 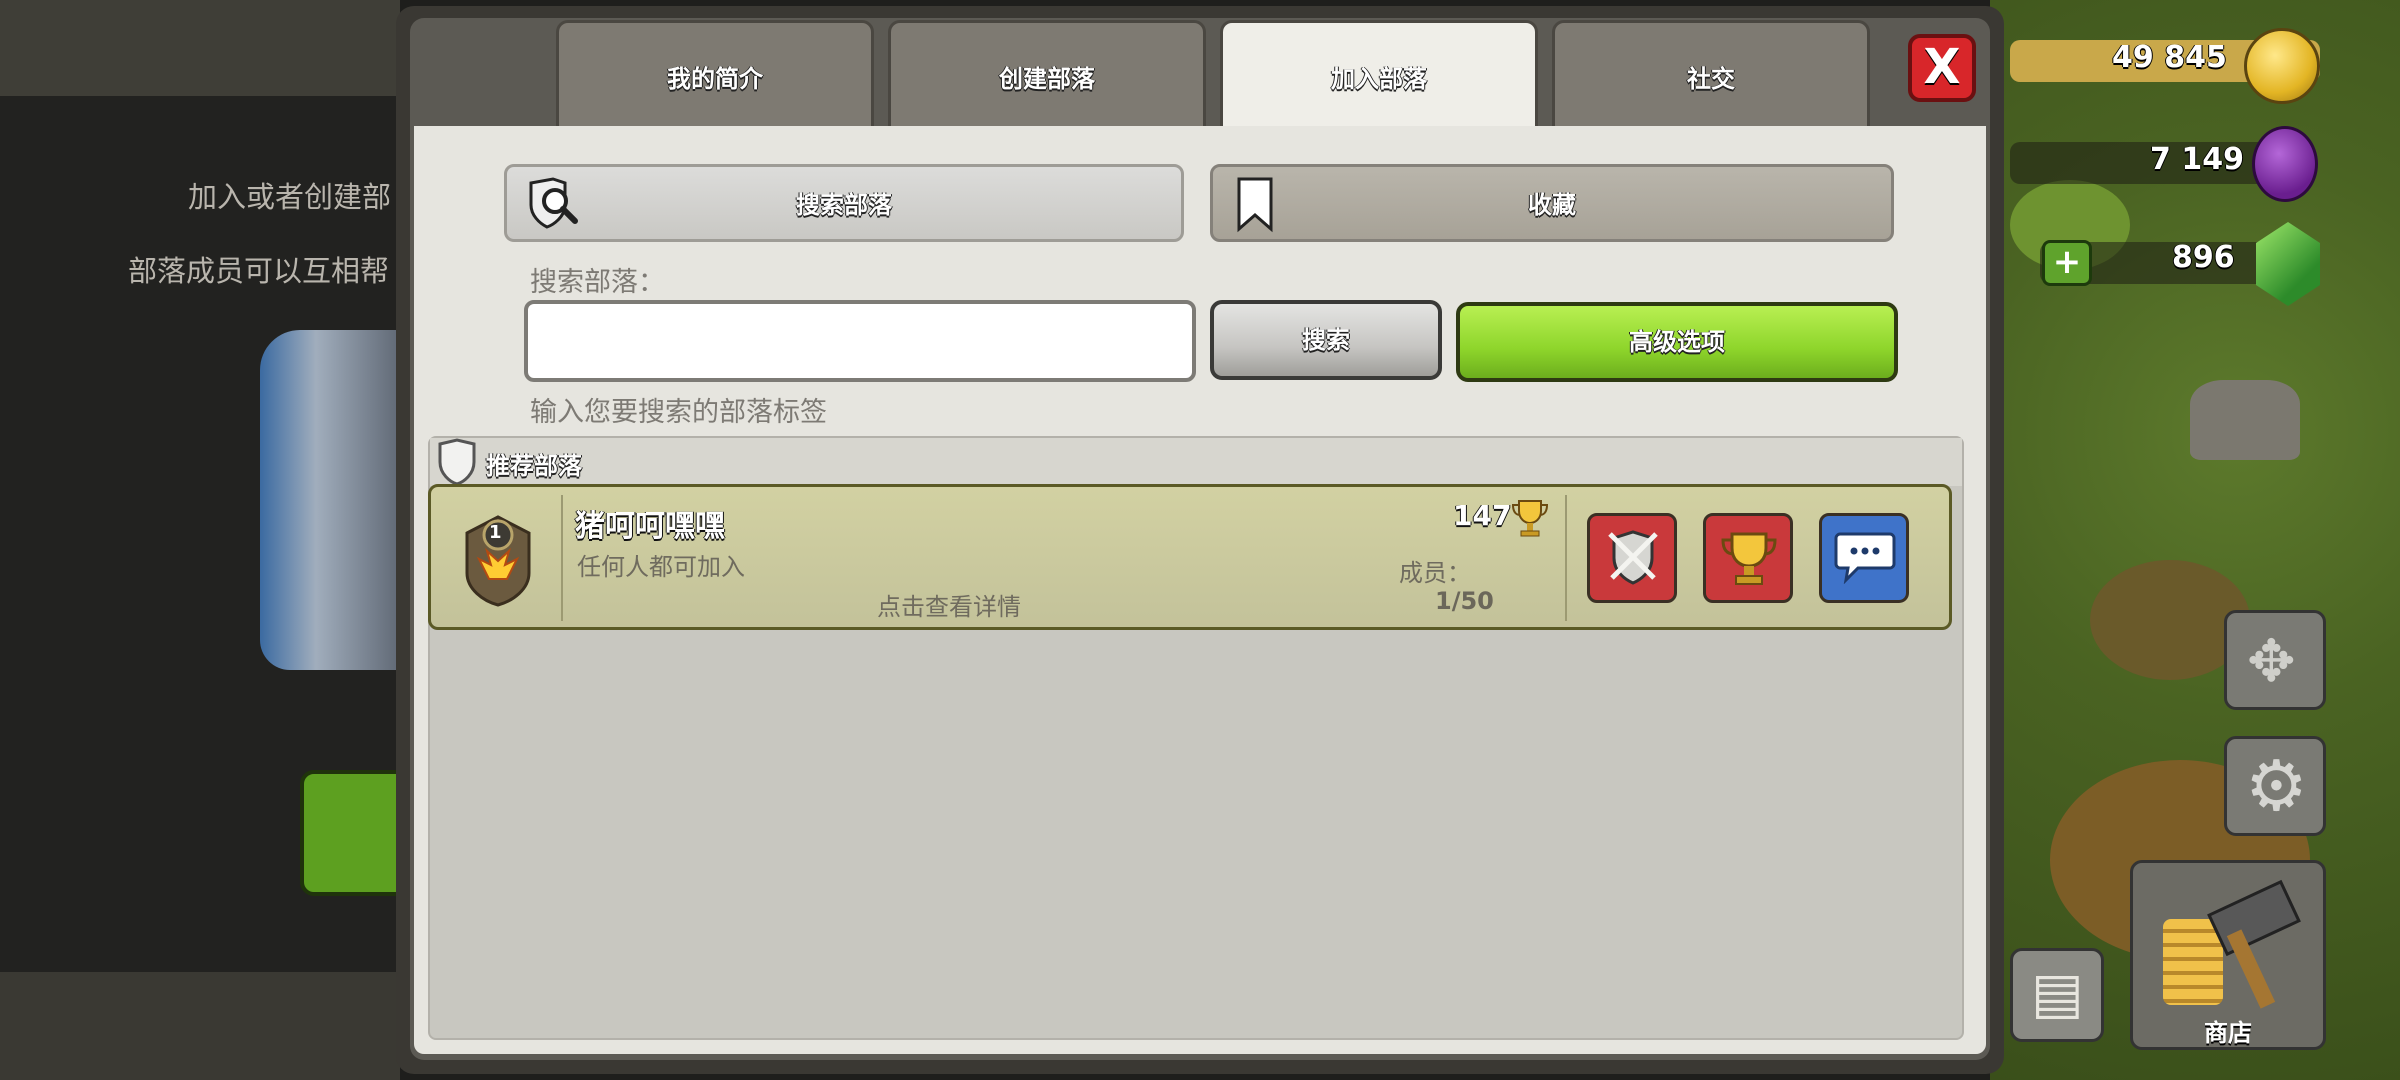 What do you see at coordinates (330, 500) in the screenshot?
I see `clan-castle-image` at bounding box center [330, 500].